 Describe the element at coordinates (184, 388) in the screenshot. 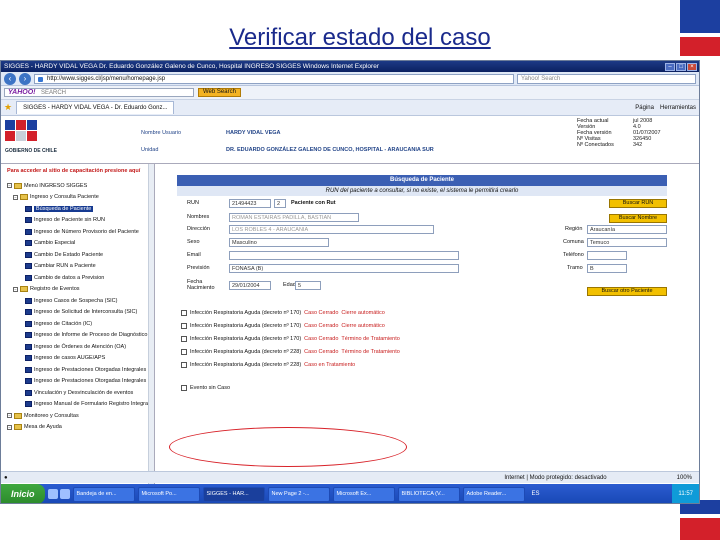

I see `new-event-checkbox` at that location.